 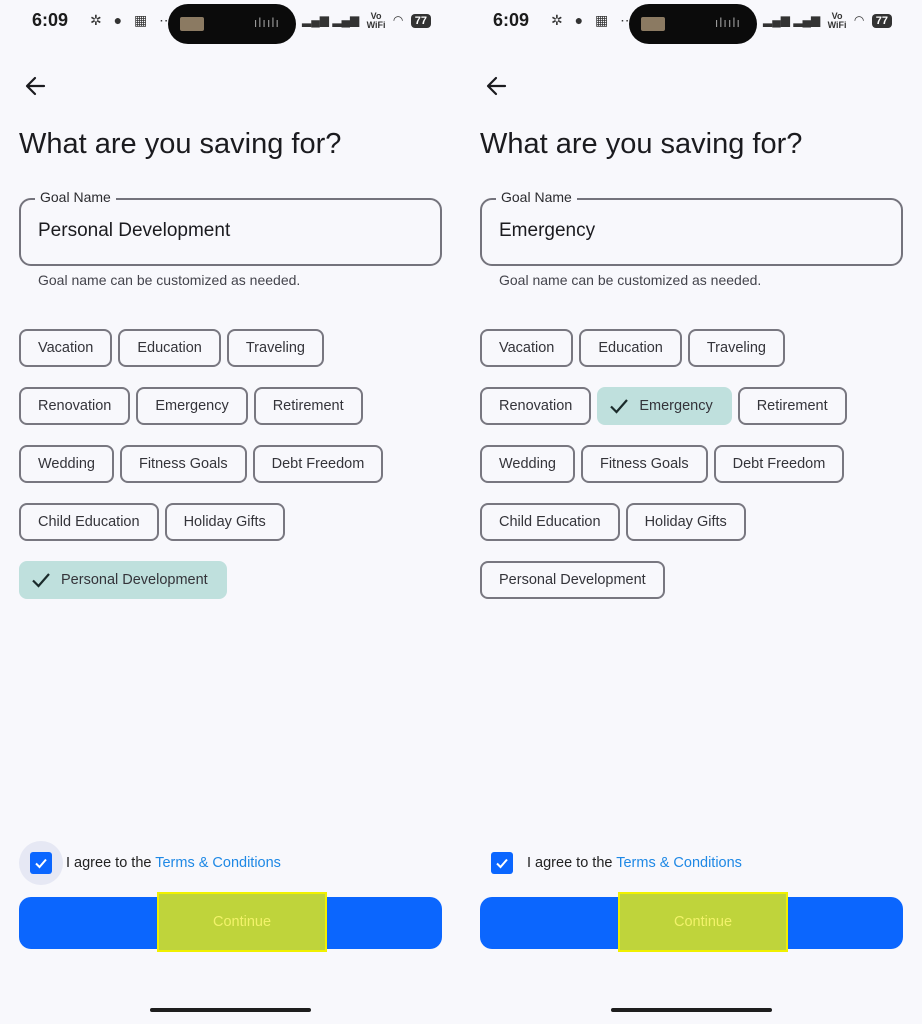 I want to click on chip-row: Renovation Emergency Retirement, so click(x=695, y=406).